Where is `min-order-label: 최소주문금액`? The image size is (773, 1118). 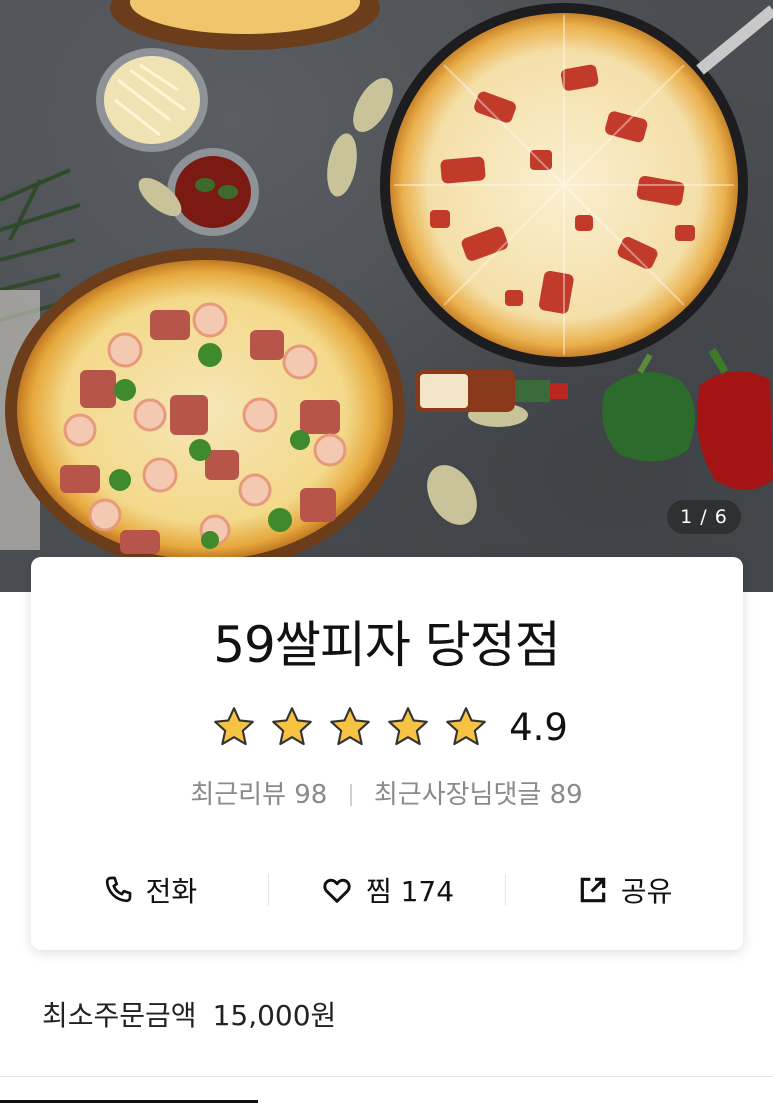 min-order-label: 최소주문금액 is located at coordinates (119, 1015).